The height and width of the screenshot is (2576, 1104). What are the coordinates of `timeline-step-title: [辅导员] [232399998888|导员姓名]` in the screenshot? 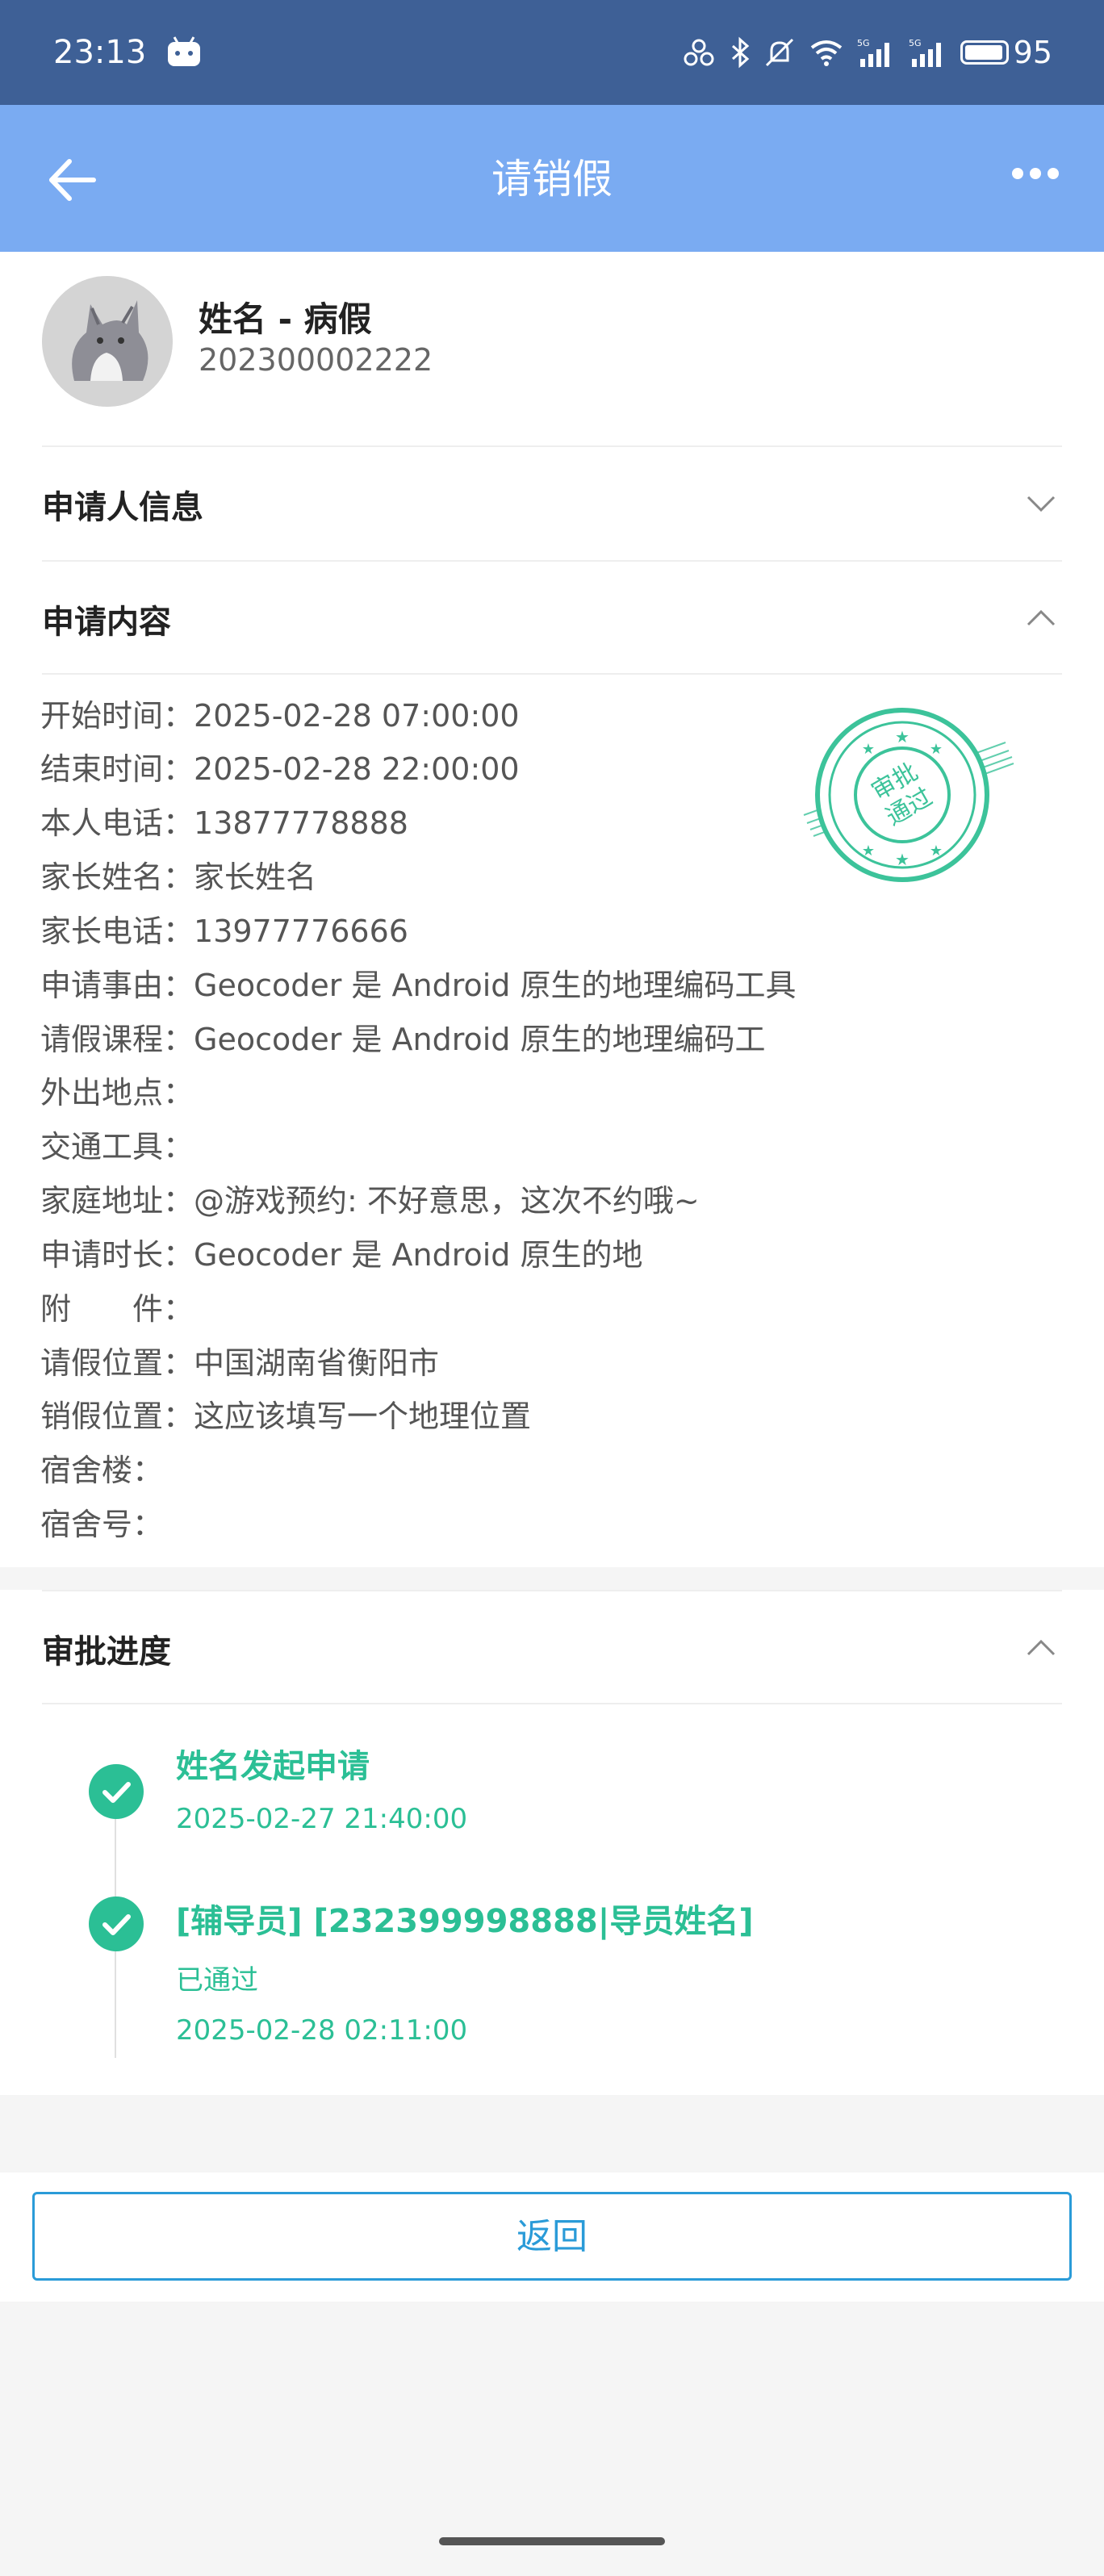 It's located at (465, 1921).